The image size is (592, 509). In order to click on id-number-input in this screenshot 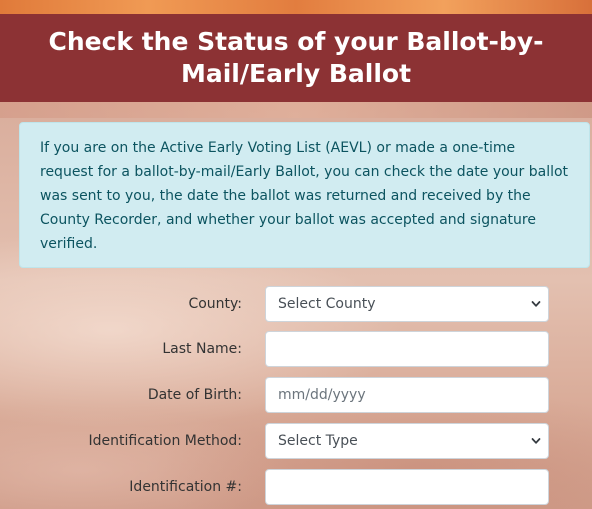, I will do `click(407, 487)`.